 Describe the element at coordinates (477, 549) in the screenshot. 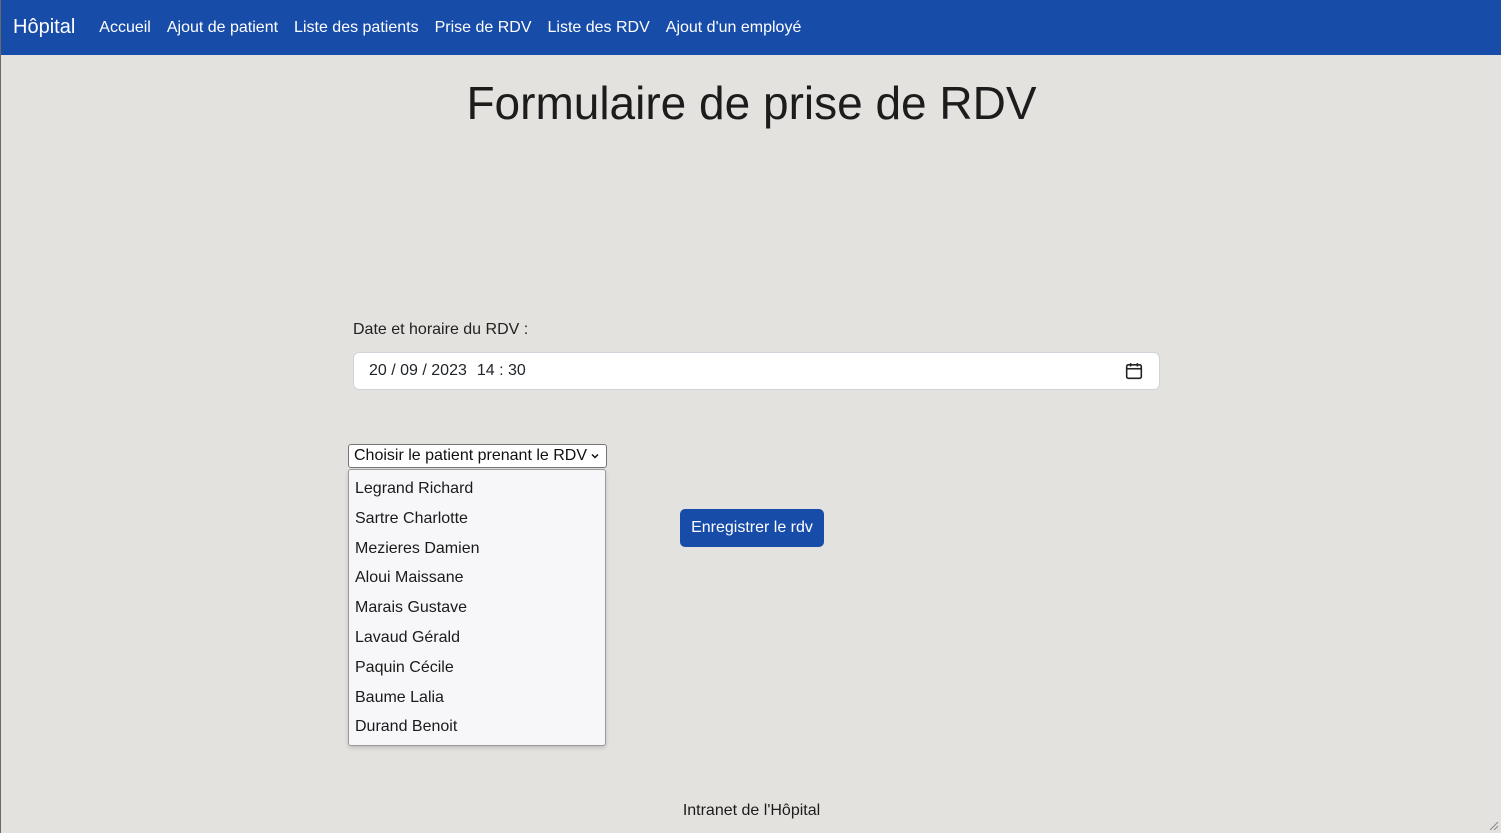

I see `patient-option: Mezieres Damien` at that location.